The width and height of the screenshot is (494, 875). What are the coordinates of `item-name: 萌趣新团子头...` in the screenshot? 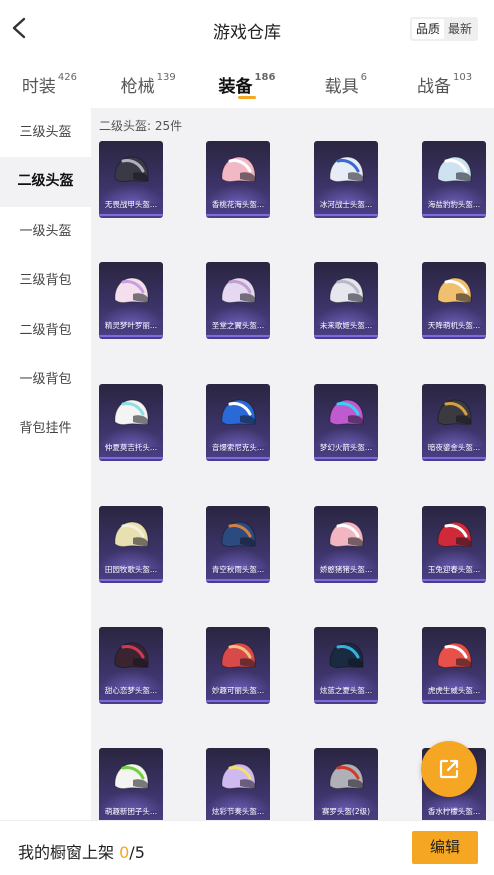 It's located at (131, 811).